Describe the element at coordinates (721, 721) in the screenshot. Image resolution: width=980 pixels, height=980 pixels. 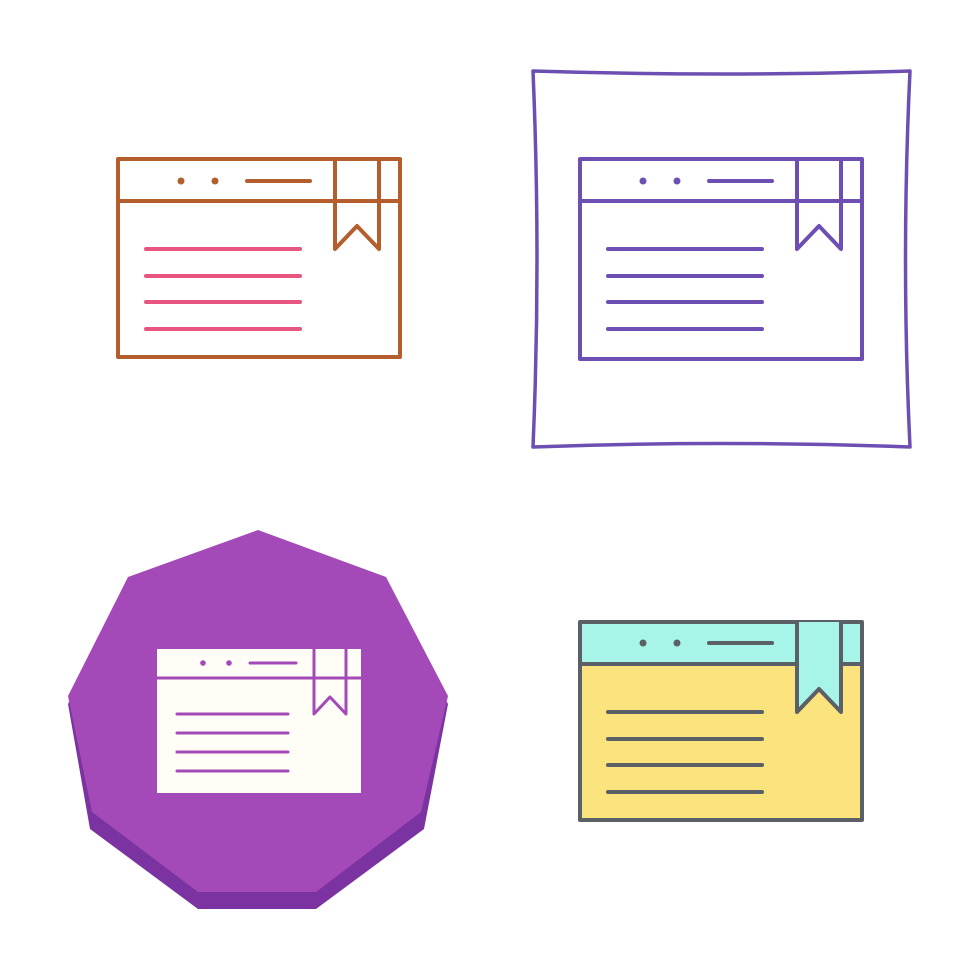
I see `bookmarked-webpage-icon-filled` at that location.